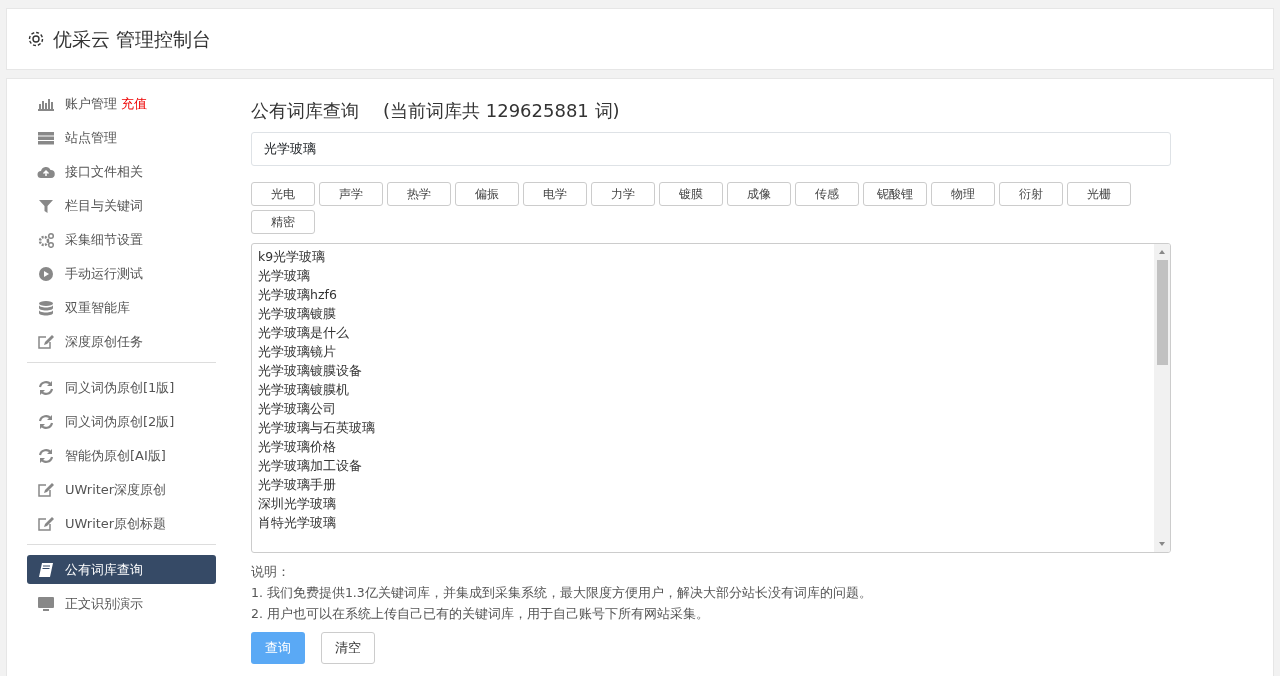 This screenshot has height=676, width=1280. Describe the element at coordinates (703, 389) in the screenshot. I see `result-item: 光学玻璃镀膜机` at that location.